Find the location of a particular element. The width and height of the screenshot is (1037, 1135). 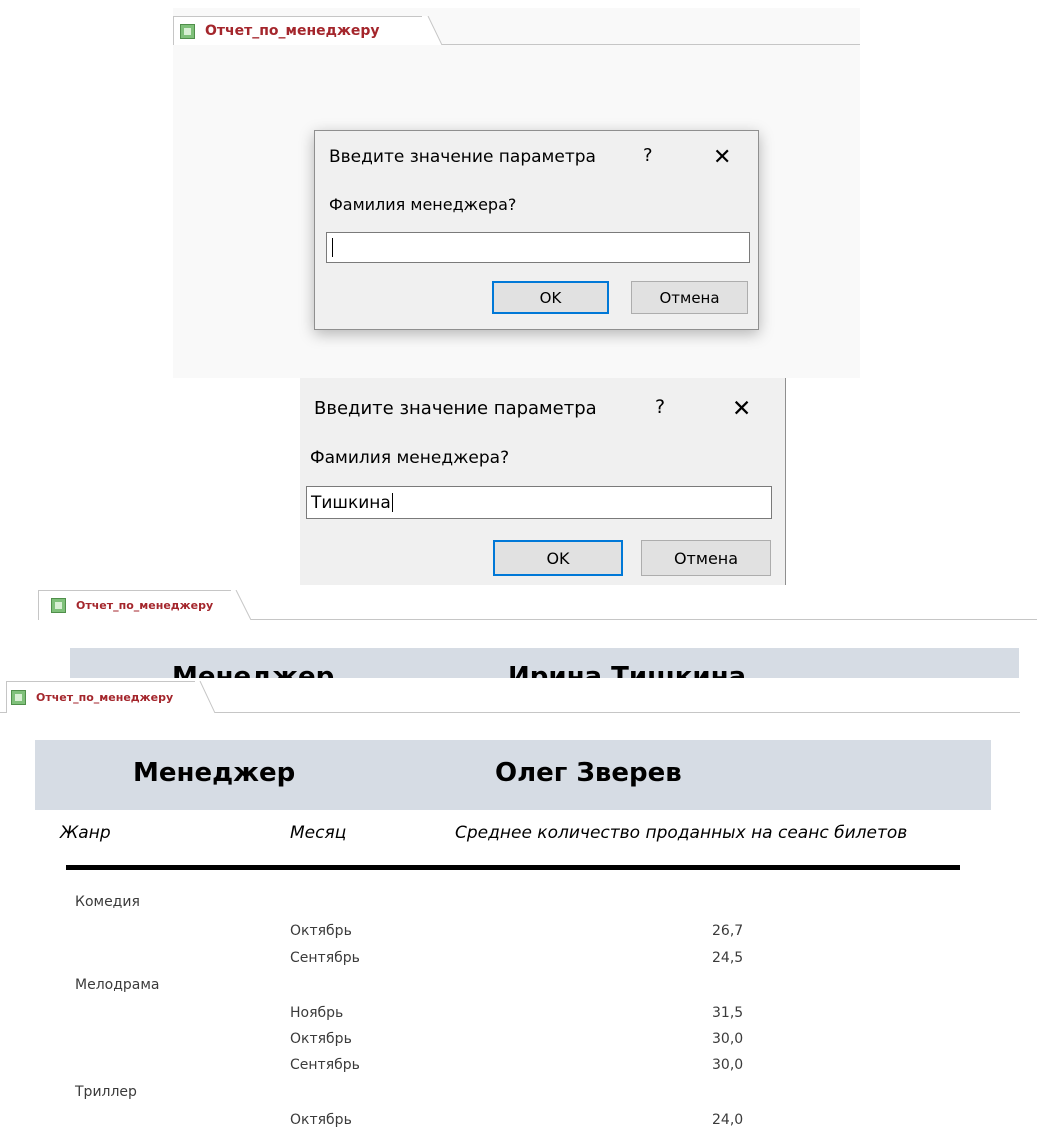

value-cell: 24,0 is located at coordinates (728, 1120).